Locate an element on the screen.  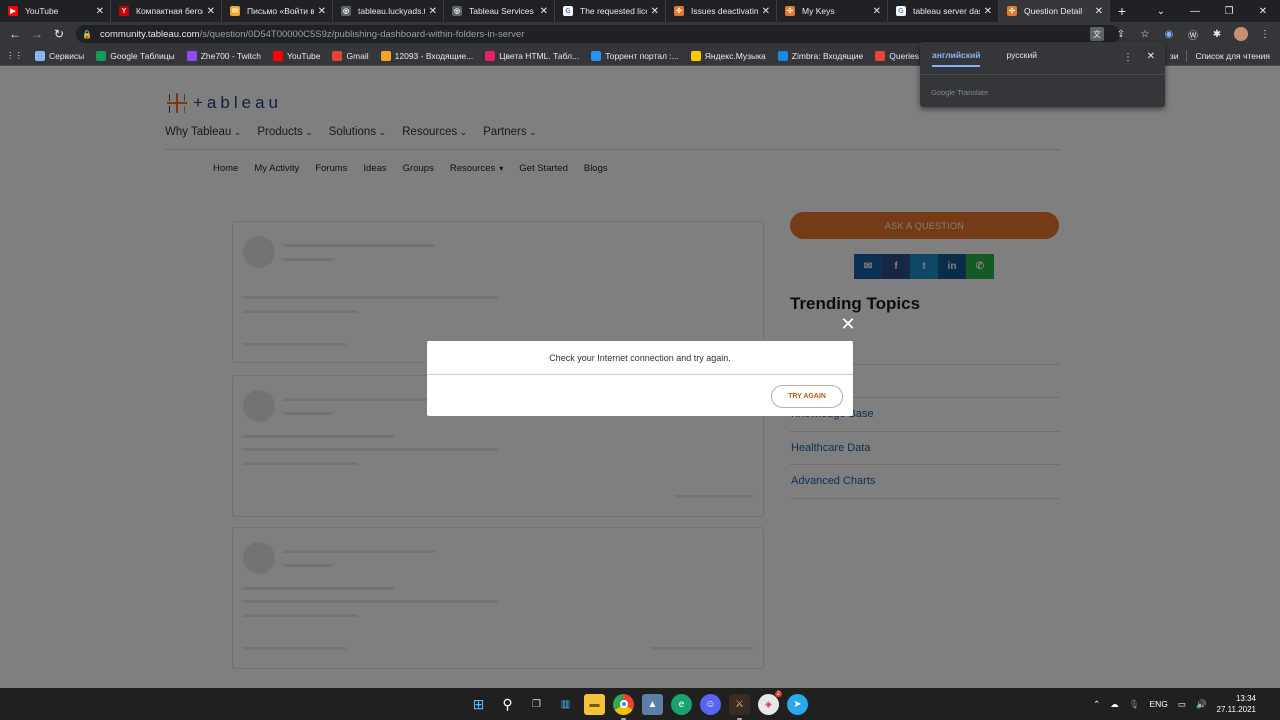
extension-icon: ◉ is located at coordinates (1169, 34).